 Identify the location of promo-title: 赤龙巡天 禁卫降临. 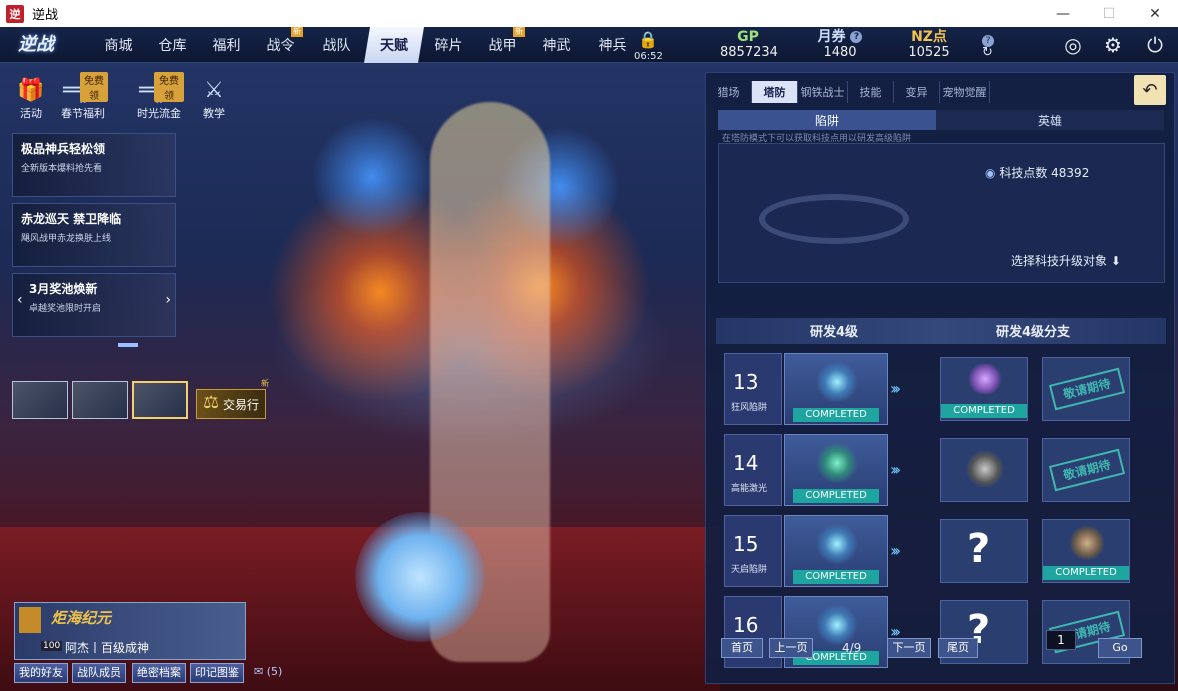
(71, 219).